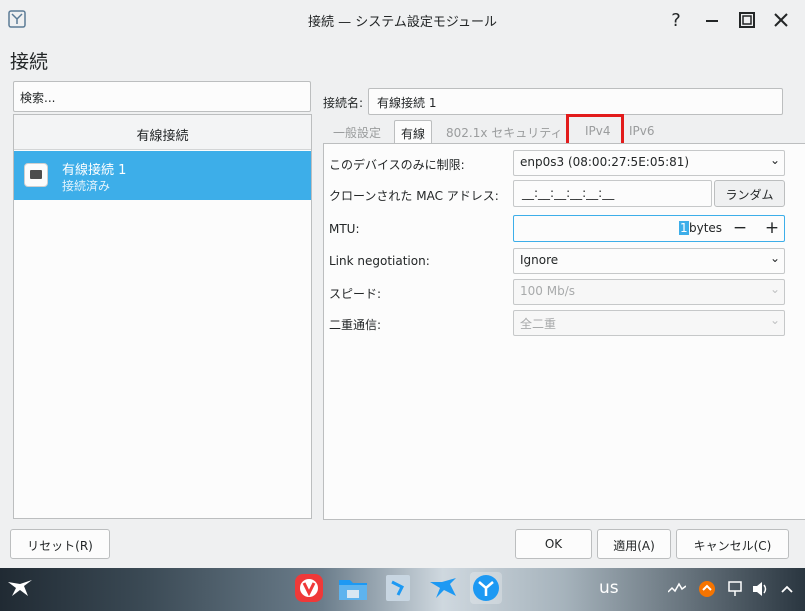  I want to click on link-negotiation-value: Ignore, so click(539, 260).